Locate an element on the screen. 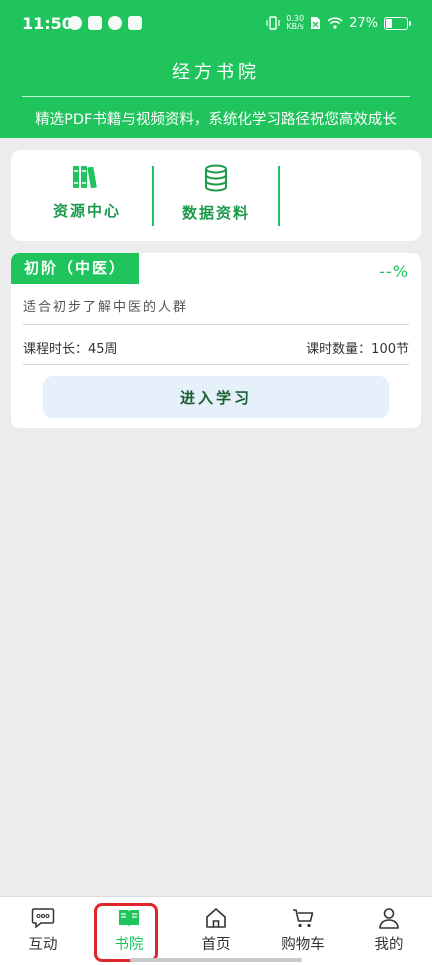 This screenshot has height=965, width=432. nav-label: 我的 is located at coordinates (389, 945).